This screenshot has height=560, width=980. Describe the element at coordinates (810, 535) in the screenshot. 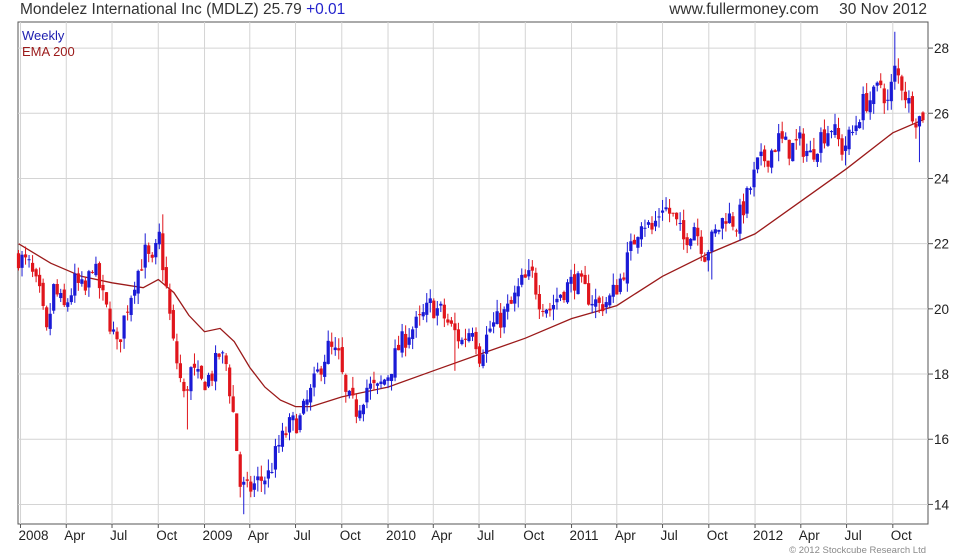

I see `x-tick-label: Apr` at that location.